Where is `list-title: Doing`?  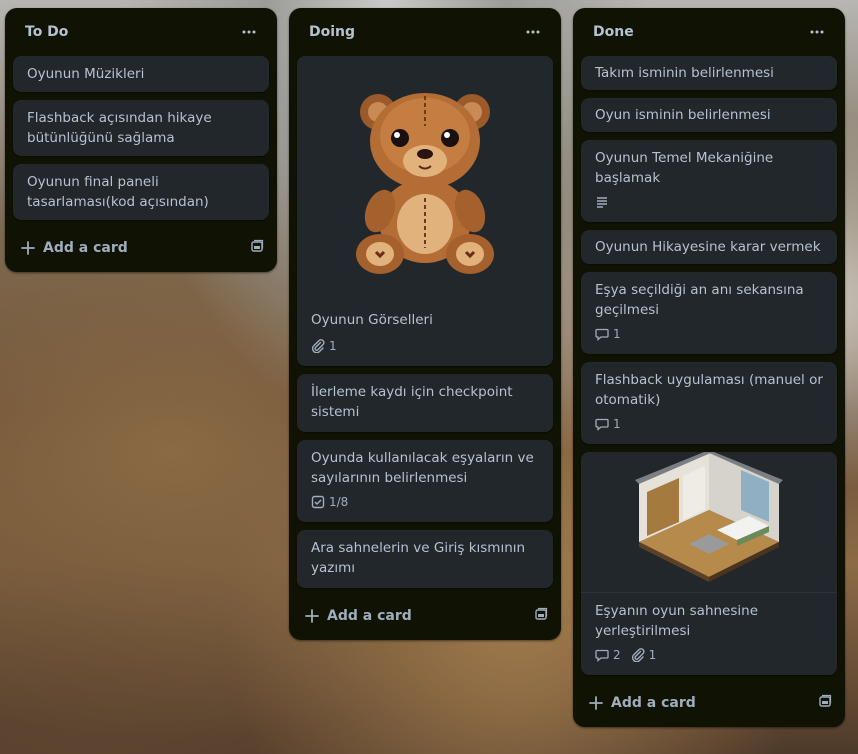
list-title: Doing is located at coordinates (332, 32).